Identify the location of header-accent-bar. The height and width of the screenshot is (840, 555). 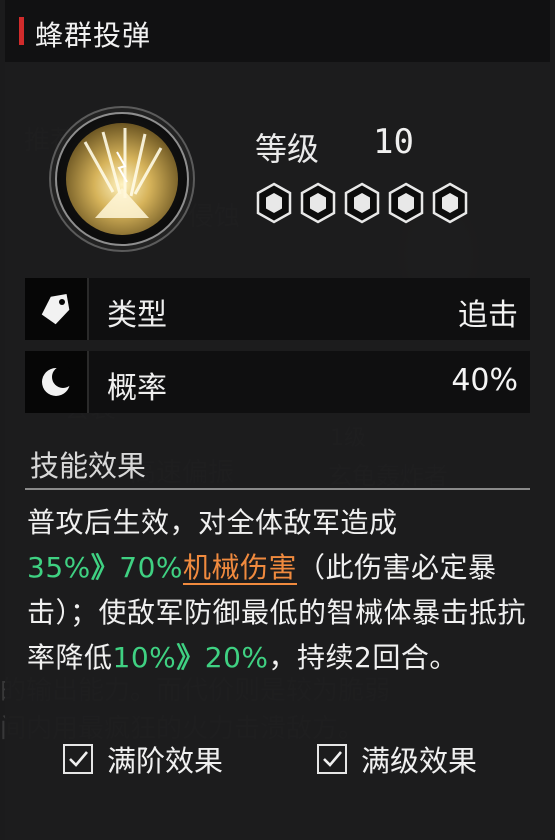
(21, 31).